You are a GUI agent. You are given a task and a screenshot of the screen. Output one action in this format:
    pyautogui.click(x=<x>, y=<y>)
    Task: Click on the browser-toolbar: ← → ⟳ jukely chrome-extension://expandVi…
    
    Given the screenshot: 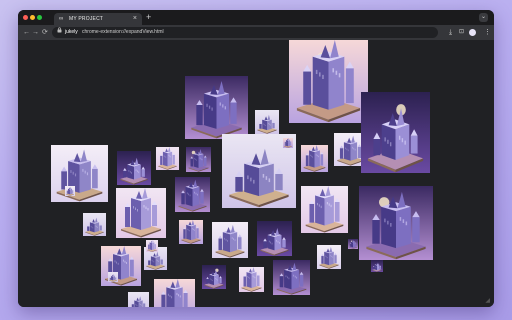 What is the action you would take?
    pyautogui.click(x=256, y=32)
    